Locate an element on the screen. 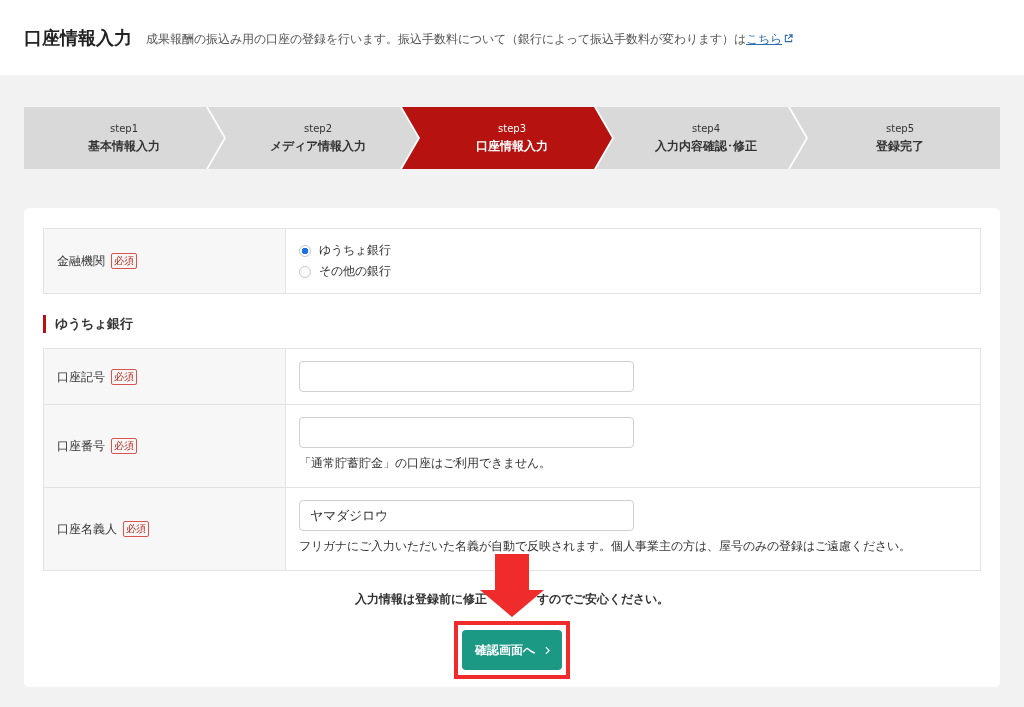 The width and height of the screenshot is (1024, 707). field-label: 金融機関 is located at coordinates (81, 261).